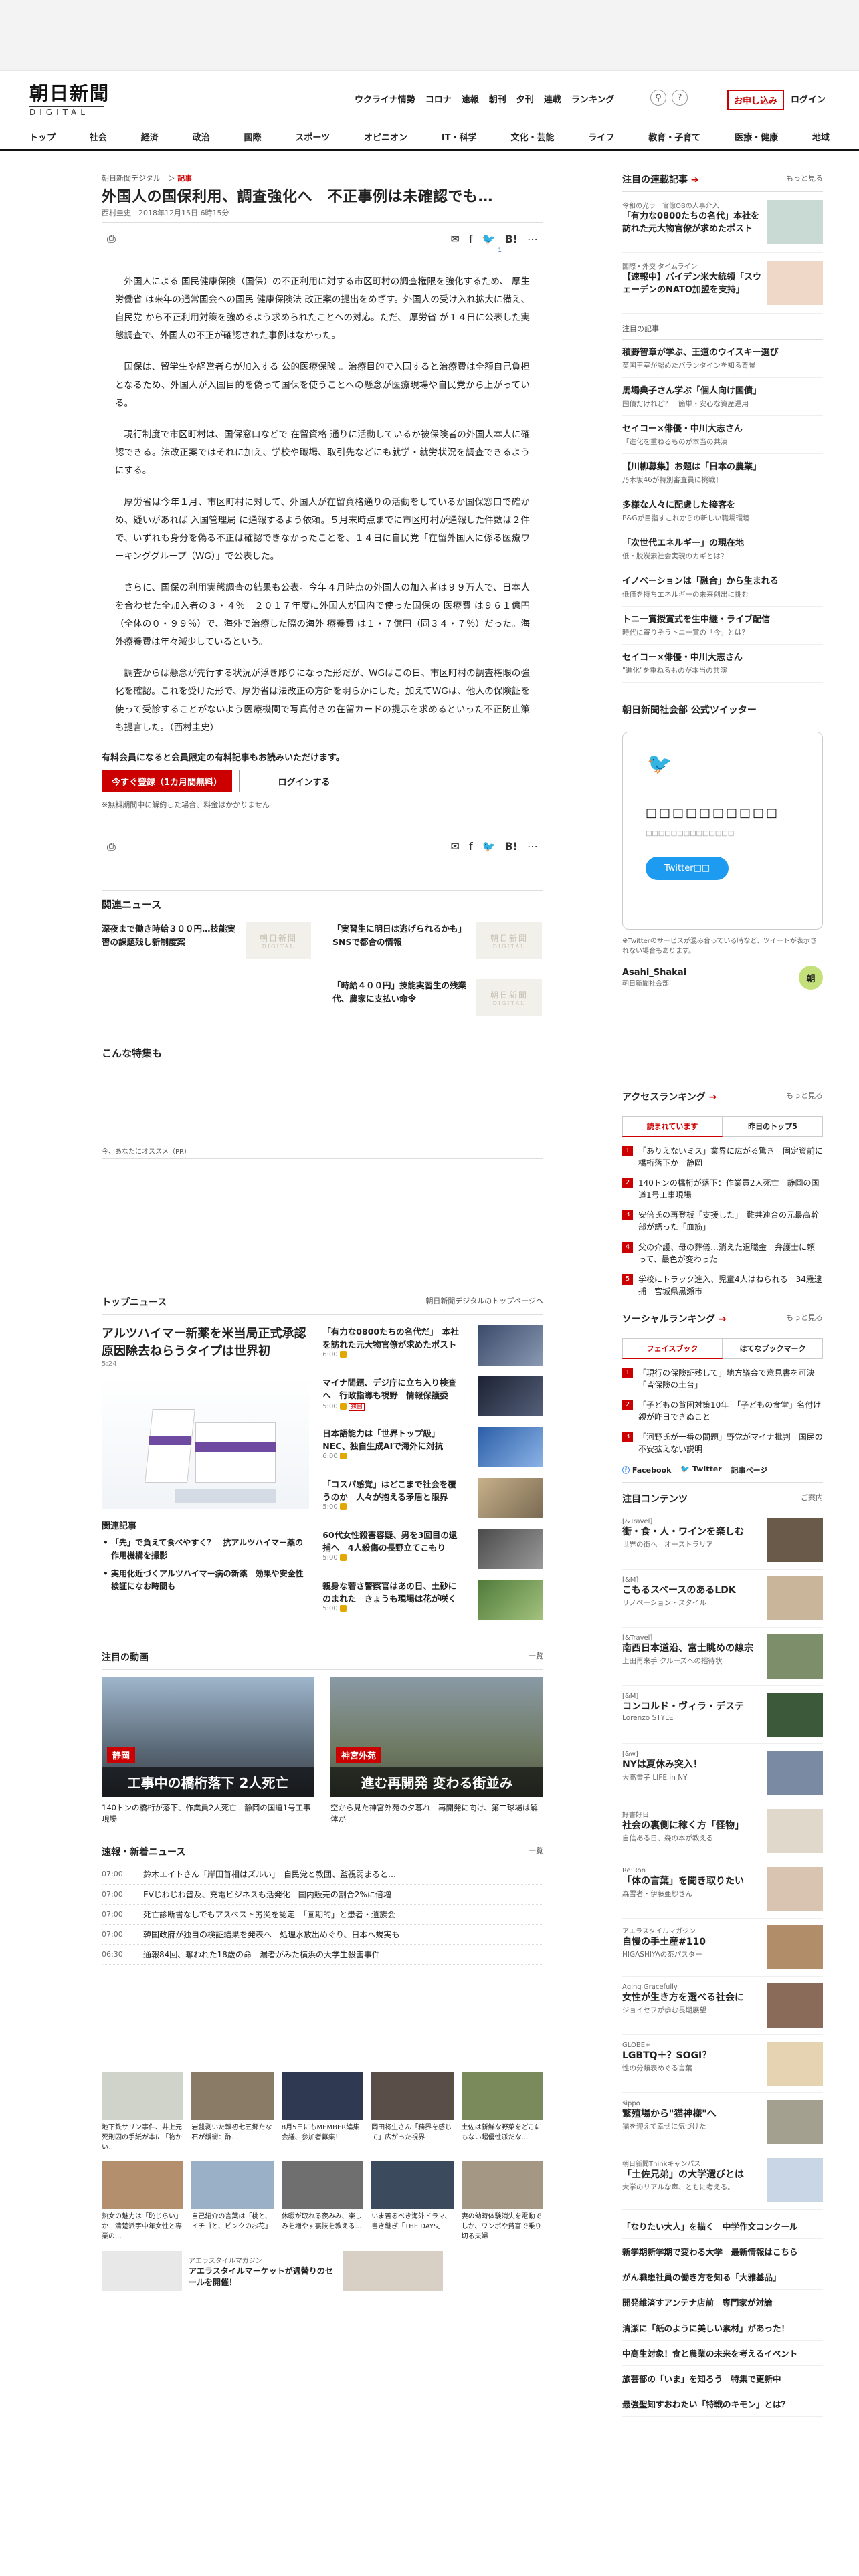 Image resolution: width=859 pixels, height=2576 pixels. What do you see at coordinates (723, 1443) in the screenshot?
I see `social-item: 3 「河野氏が一番の問題」野党がマイナ批判 国民の不安拡えない説明` at bounding box center [723, 1443].